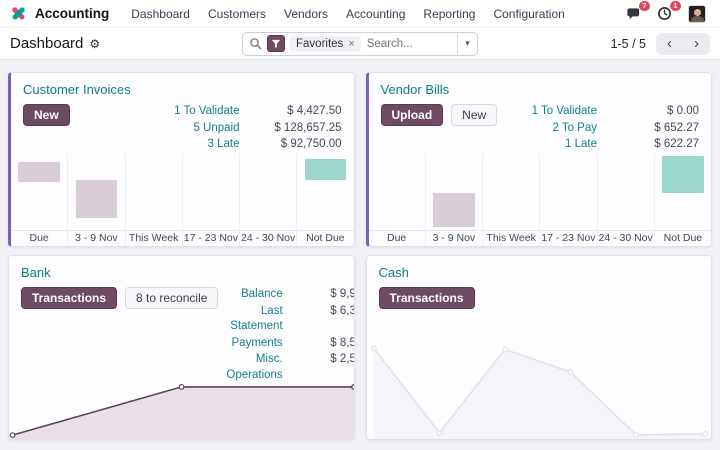  Describe the element at coordinates (539, 272) in the screenshot. I see `card-title-cash: Cash` at that location.